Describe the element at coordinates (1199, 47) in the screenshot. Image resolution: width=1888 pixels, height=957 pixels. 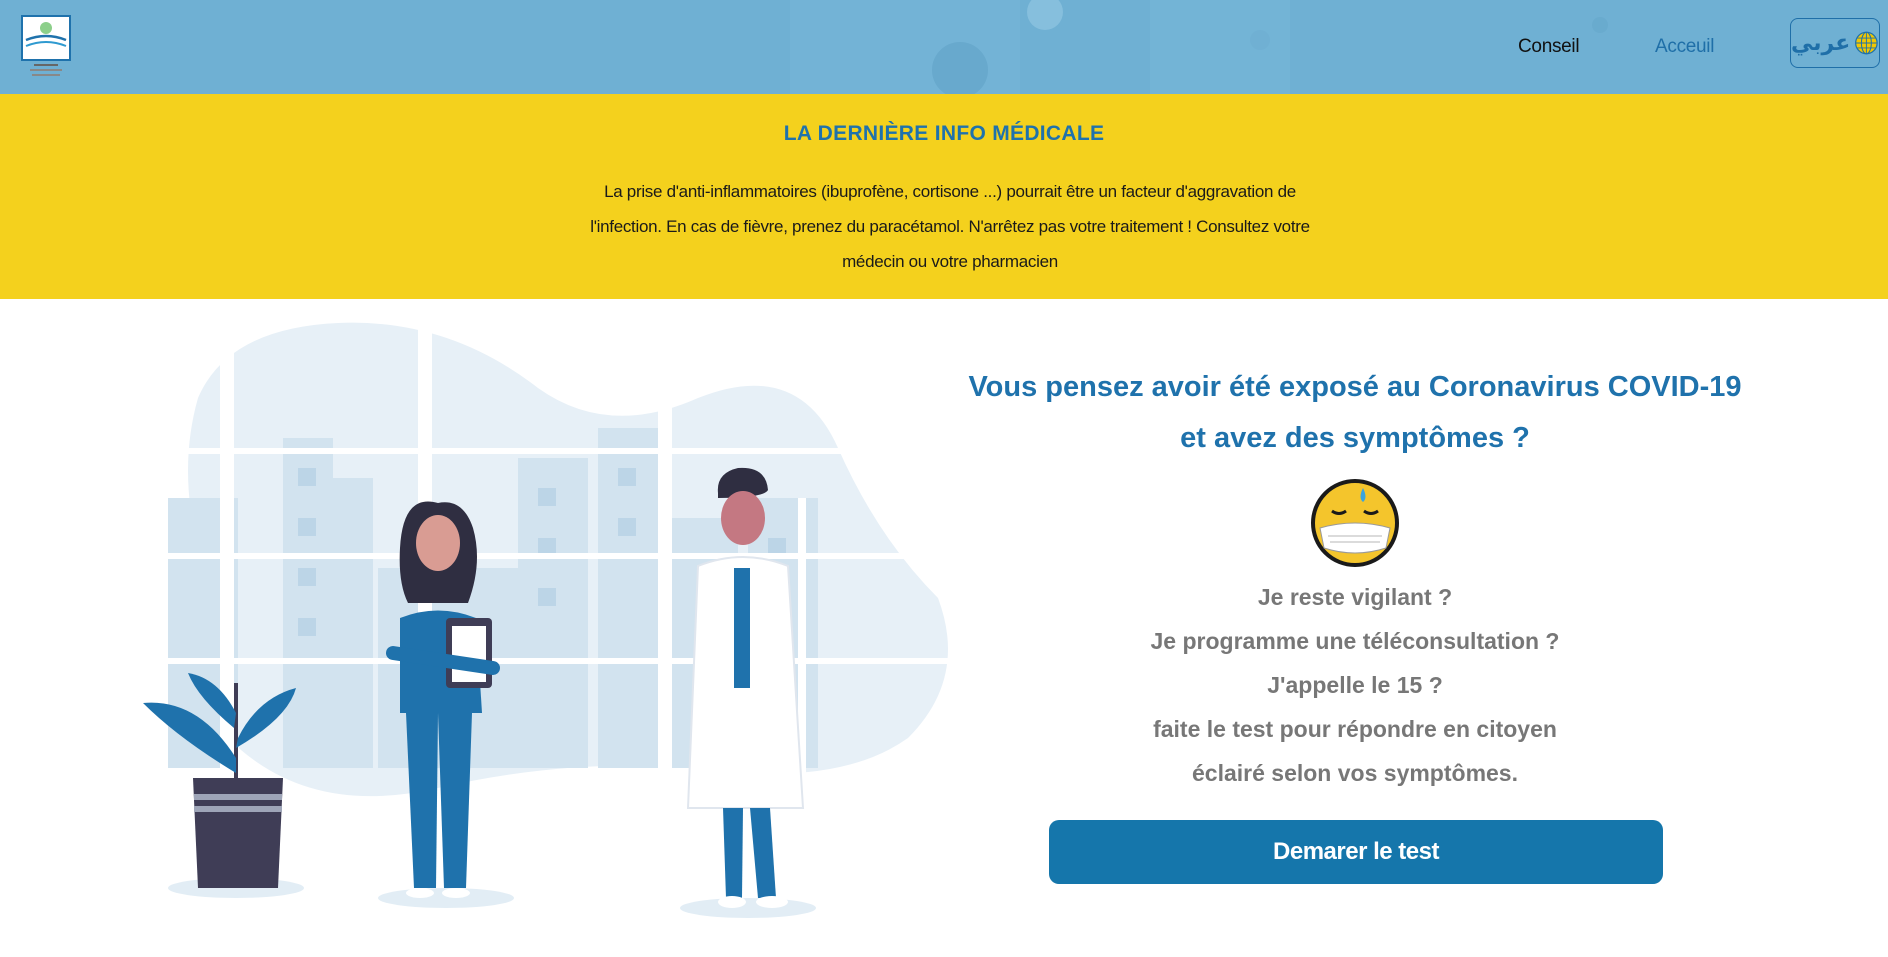
I see `virus-decoration` at that location.